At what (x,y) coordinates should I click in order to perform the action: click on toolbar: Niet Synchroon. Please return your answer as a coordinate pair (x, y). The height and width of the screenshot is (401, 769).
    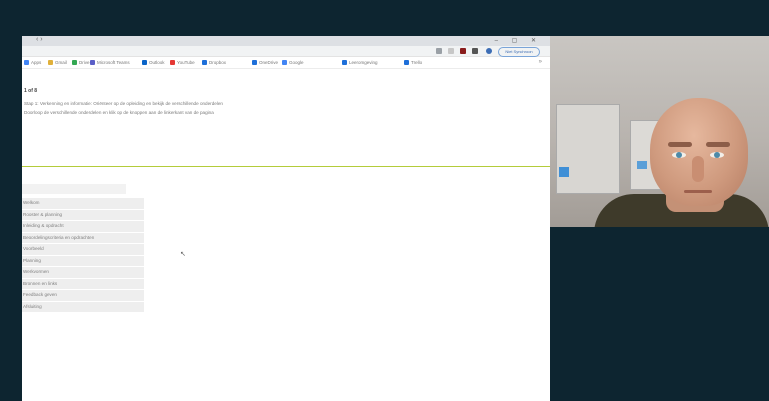
    Looking at the image, I should click on (286, 51).